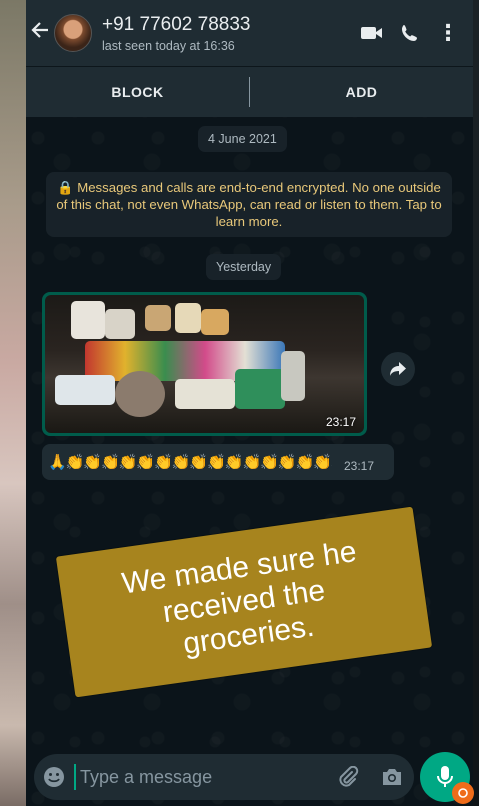 Image resolution: width=479 pixels, height=806 pixels. What do you see at coordinates (200, 777) in the screenshot?
I see `message-input` at bounding box center [200, 777].